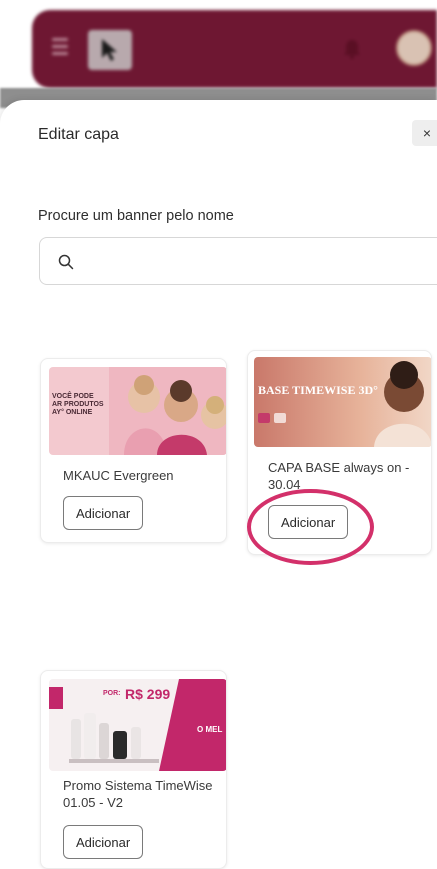  Describe the element at coordinates (137, 411) in the screenshot. I see `banner-thumbnail: VOCÊ PODE AR PRODUTOS AY° ONLINE` at that location.